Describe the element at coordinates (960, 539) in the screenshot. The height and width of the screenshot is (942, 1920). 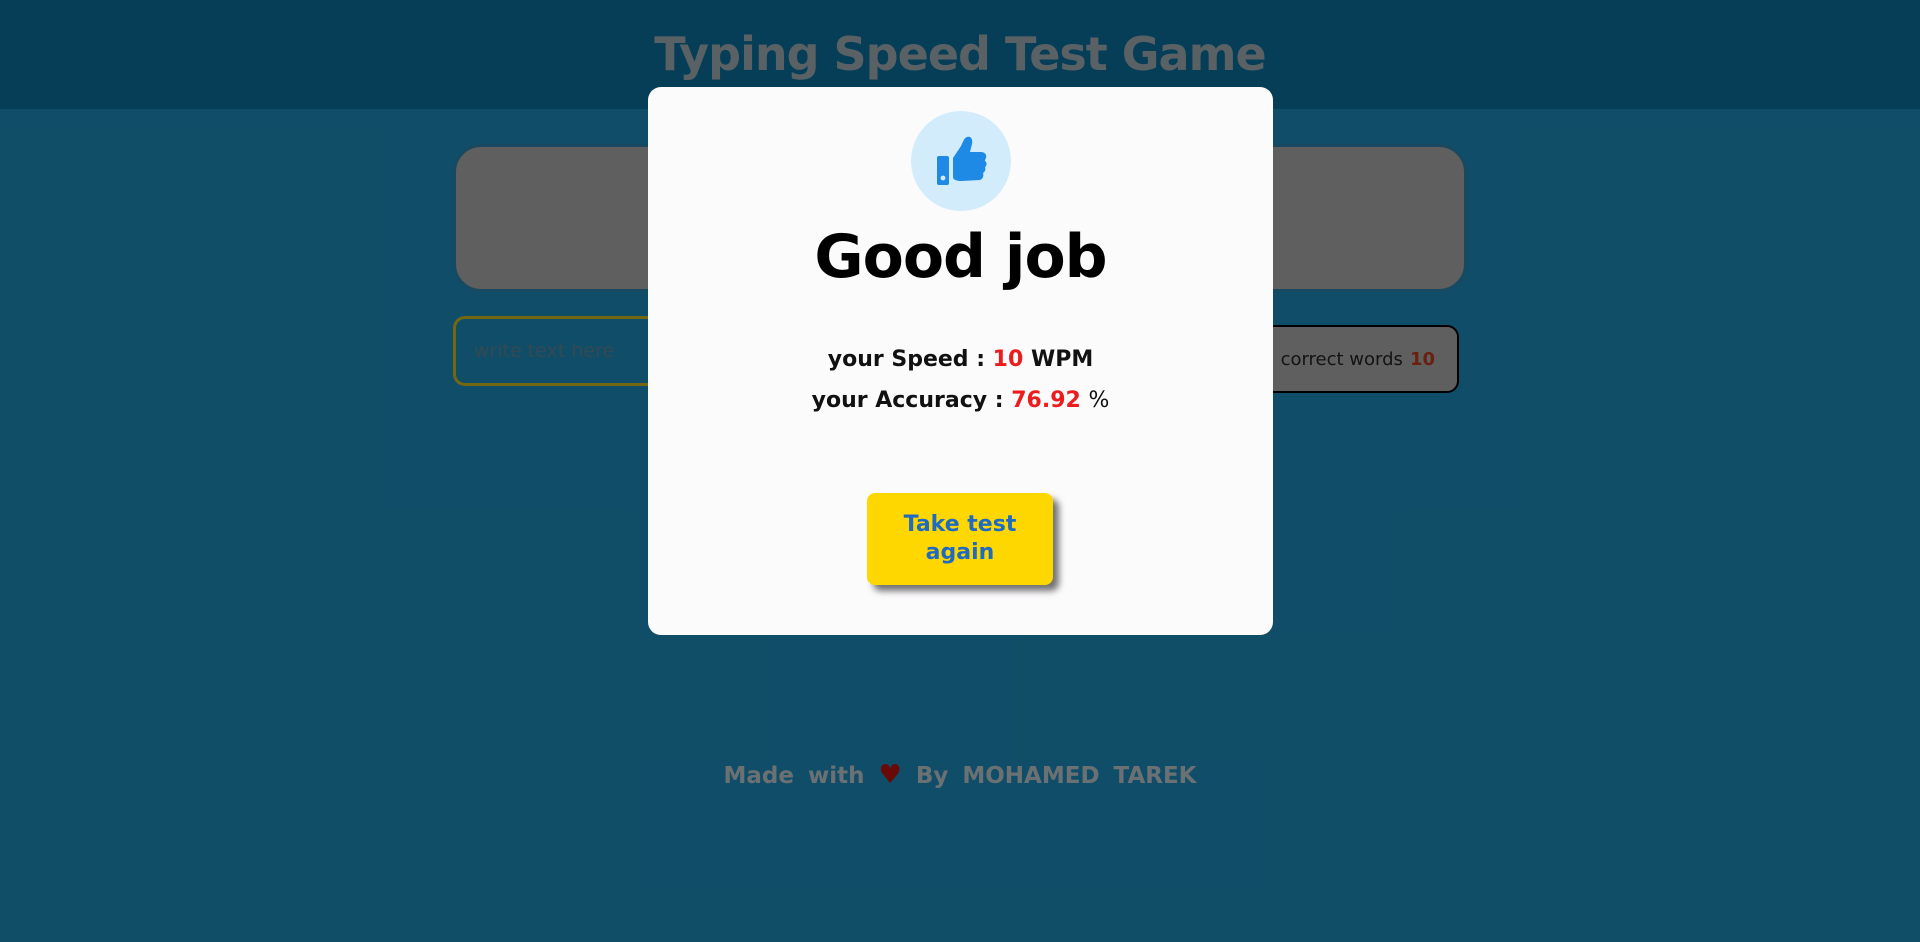
I see `take-test-again-button: Take test again` at that location.